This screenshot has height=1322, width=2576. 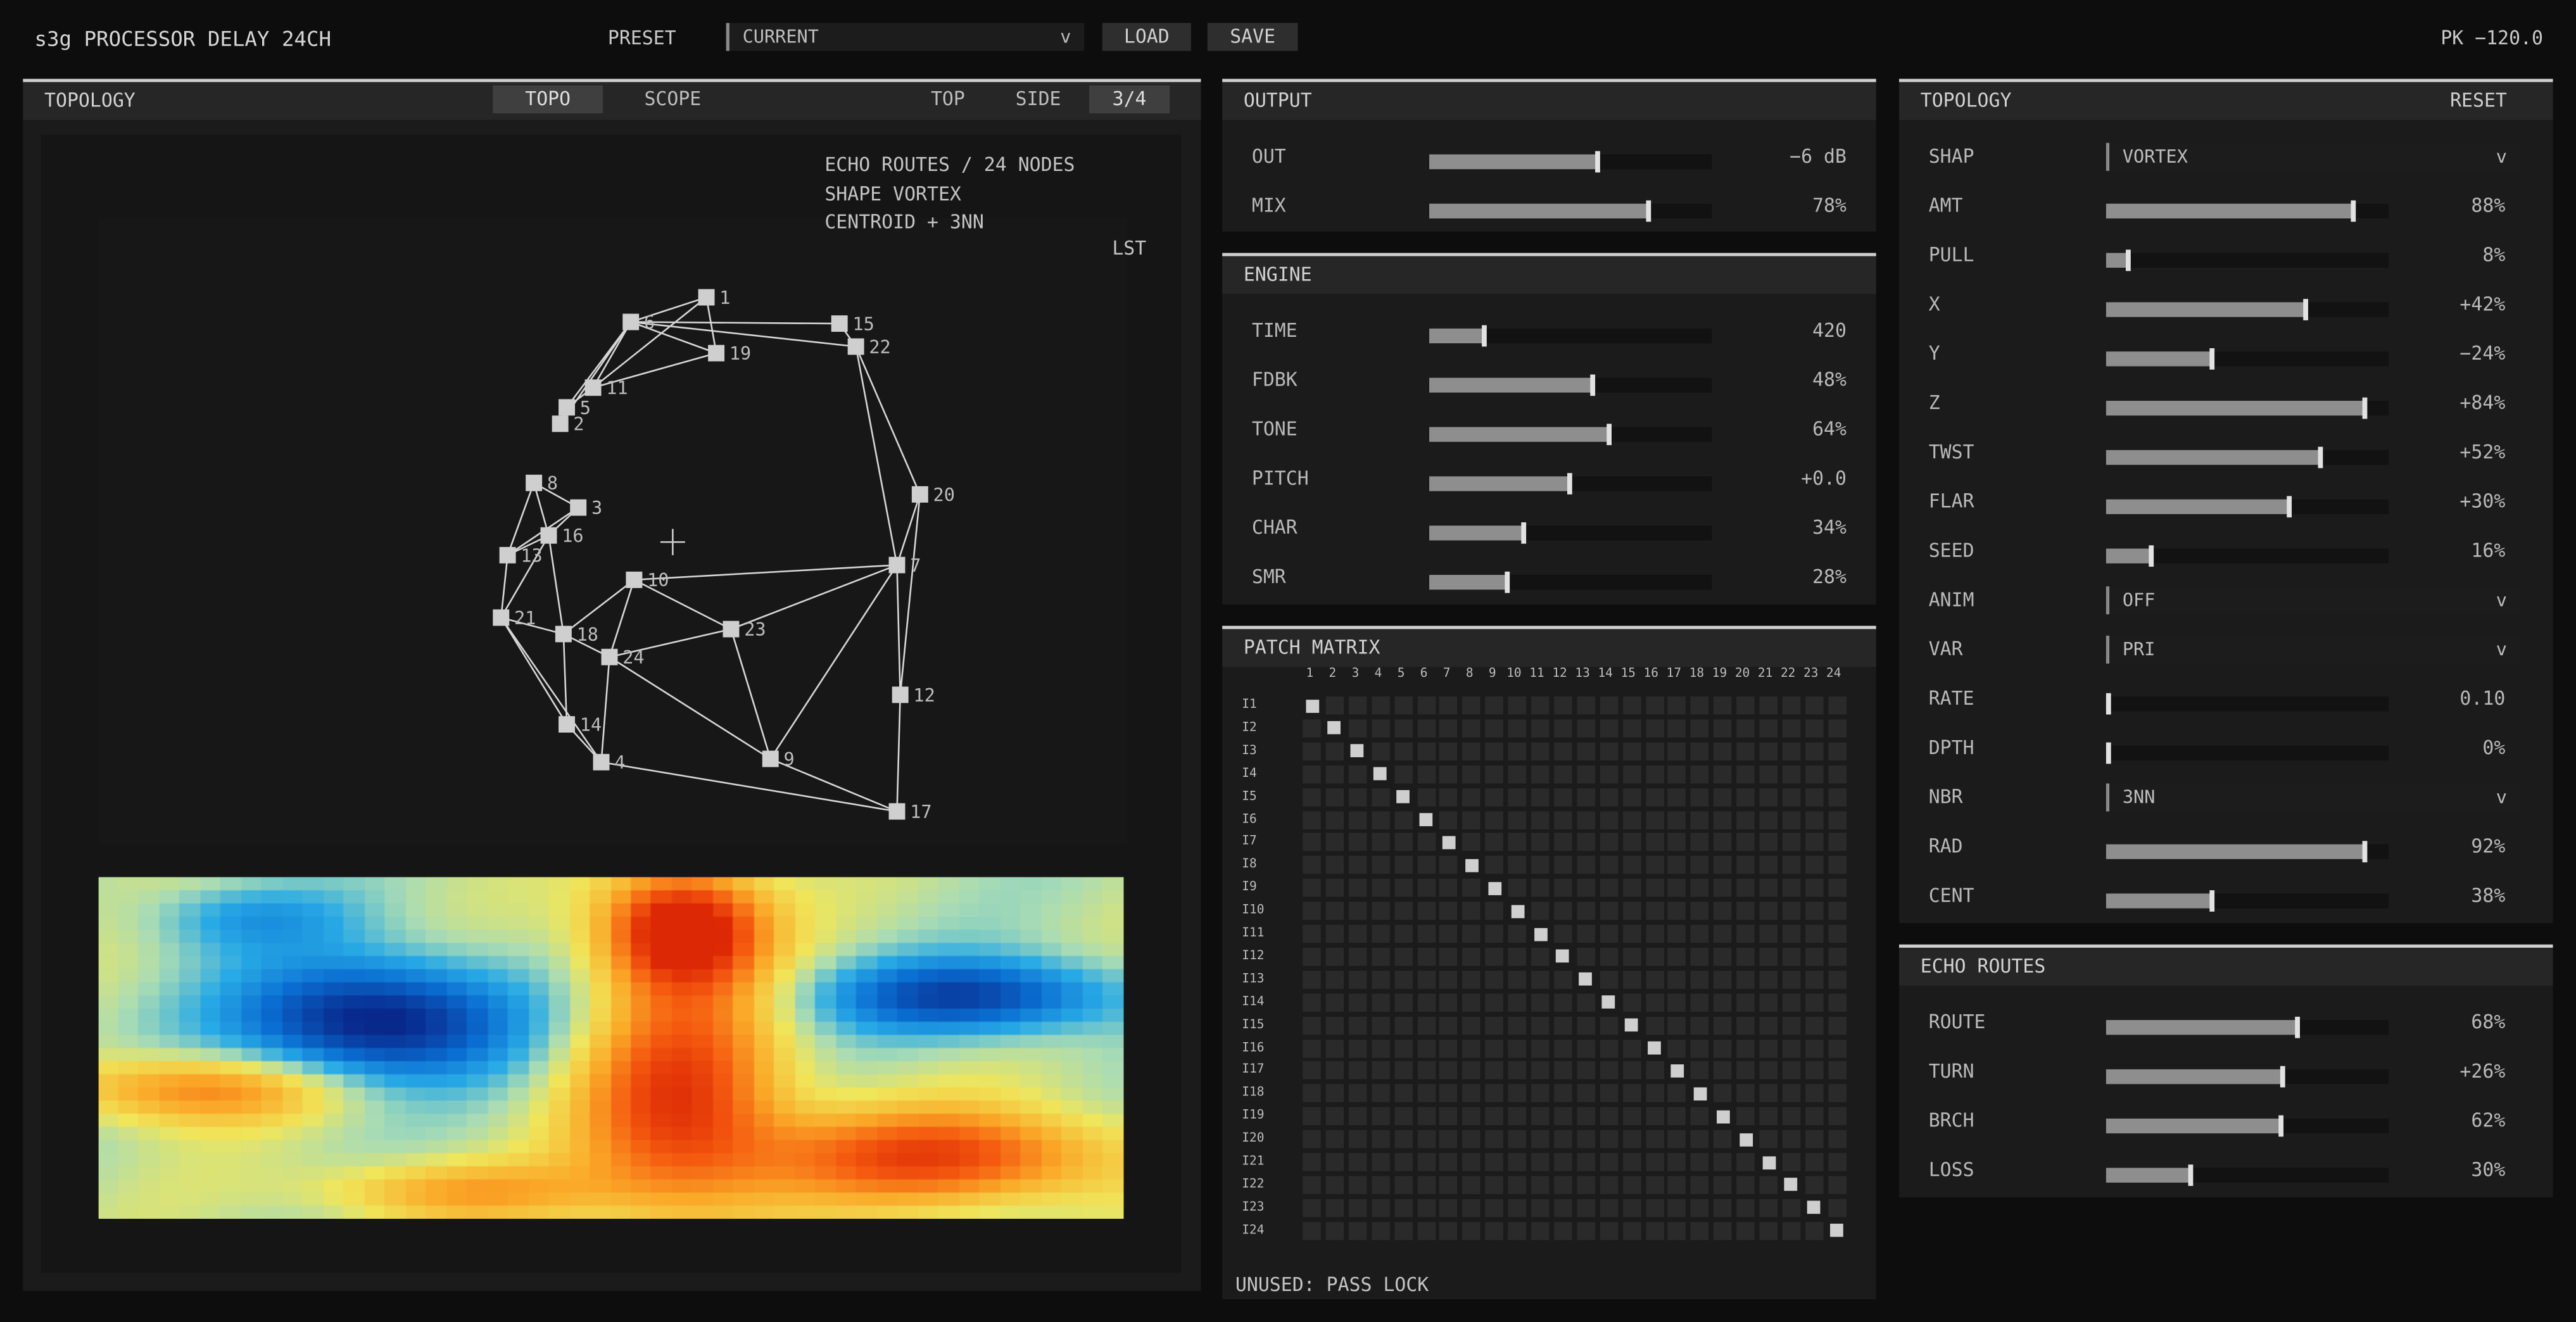 What do you see at coordinates (1252, 37) in the screenshot?
I see `save-button: SAVE` at bounding box center [1252, 37].